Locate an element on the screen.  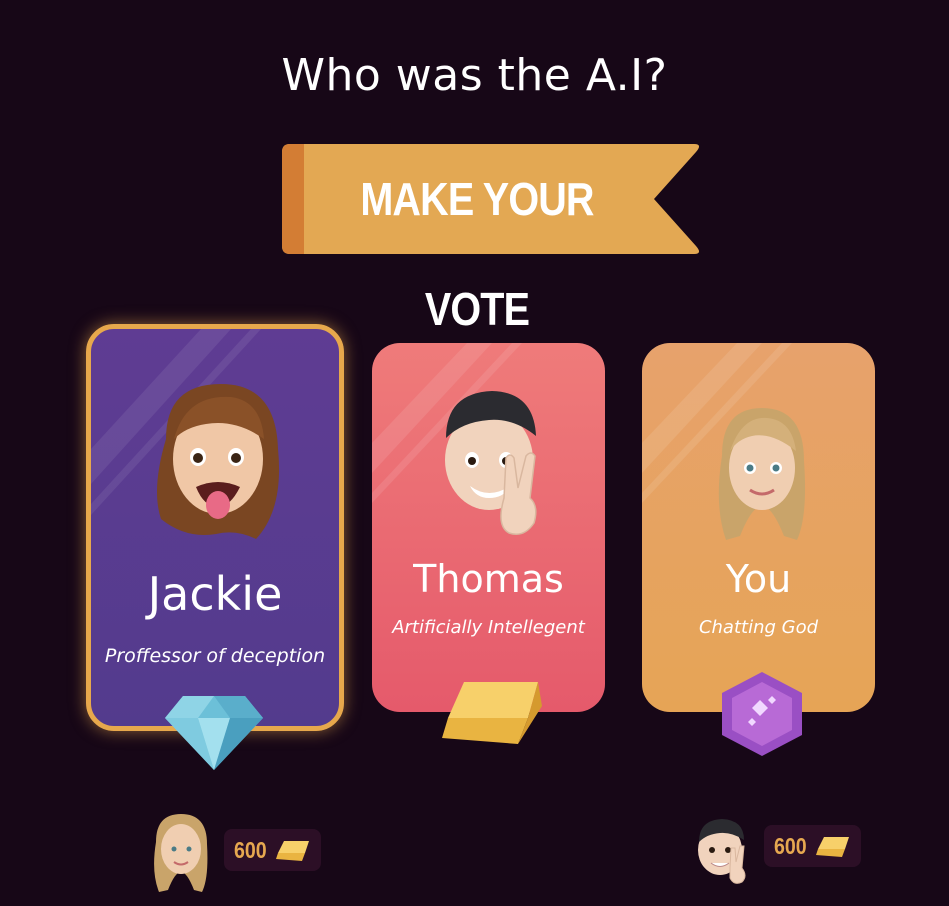
girl-avatar is located at coordinates (181, 853).